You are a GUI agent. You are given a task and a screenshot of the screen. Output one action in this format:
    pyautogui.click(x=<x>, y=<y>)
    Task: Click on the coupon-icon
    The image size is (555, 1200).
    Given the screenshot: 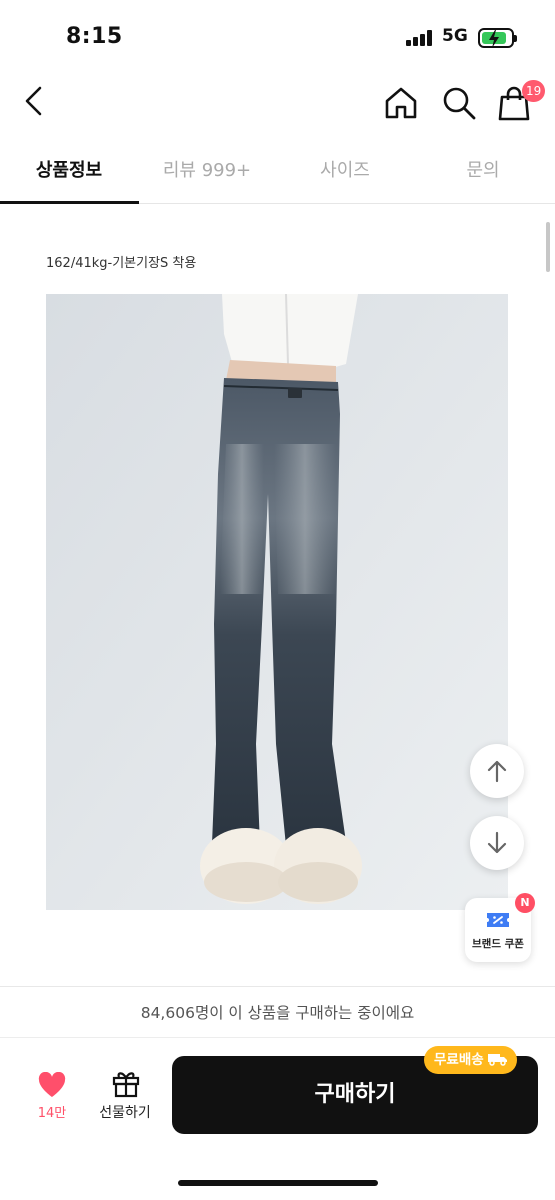 What is the action you would take?
    pyautogui.click(x=498, y=920)
    